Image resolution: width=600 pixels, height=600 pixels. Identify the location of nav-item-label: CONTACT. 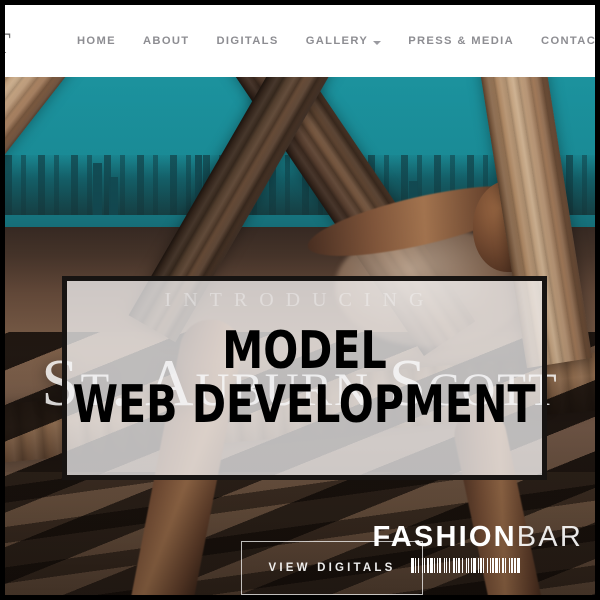
(568, 41).